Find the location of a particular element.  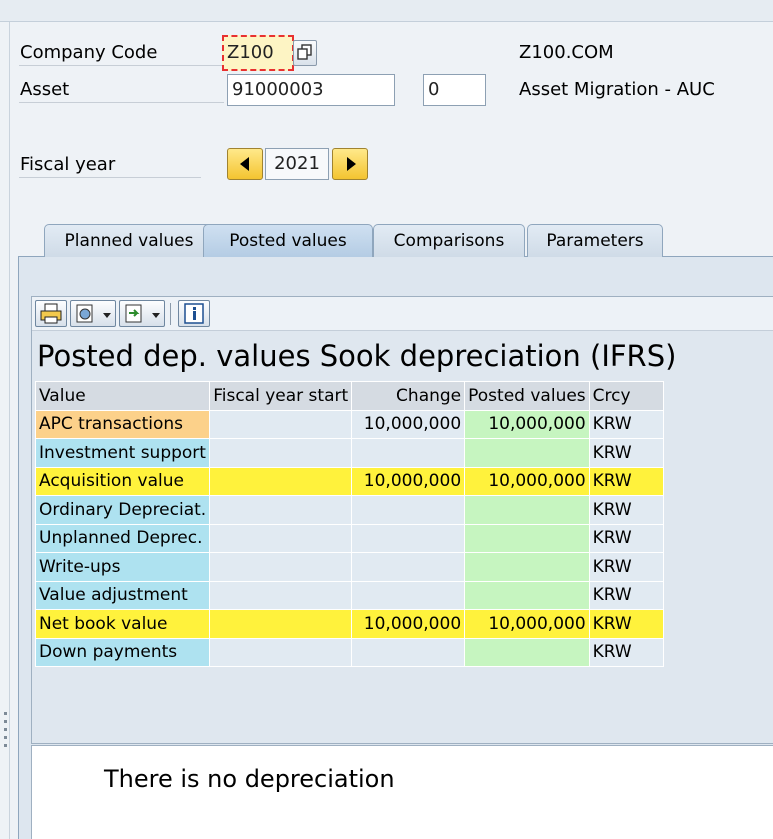

grid-toolbar is located at coordinates (402, 314).